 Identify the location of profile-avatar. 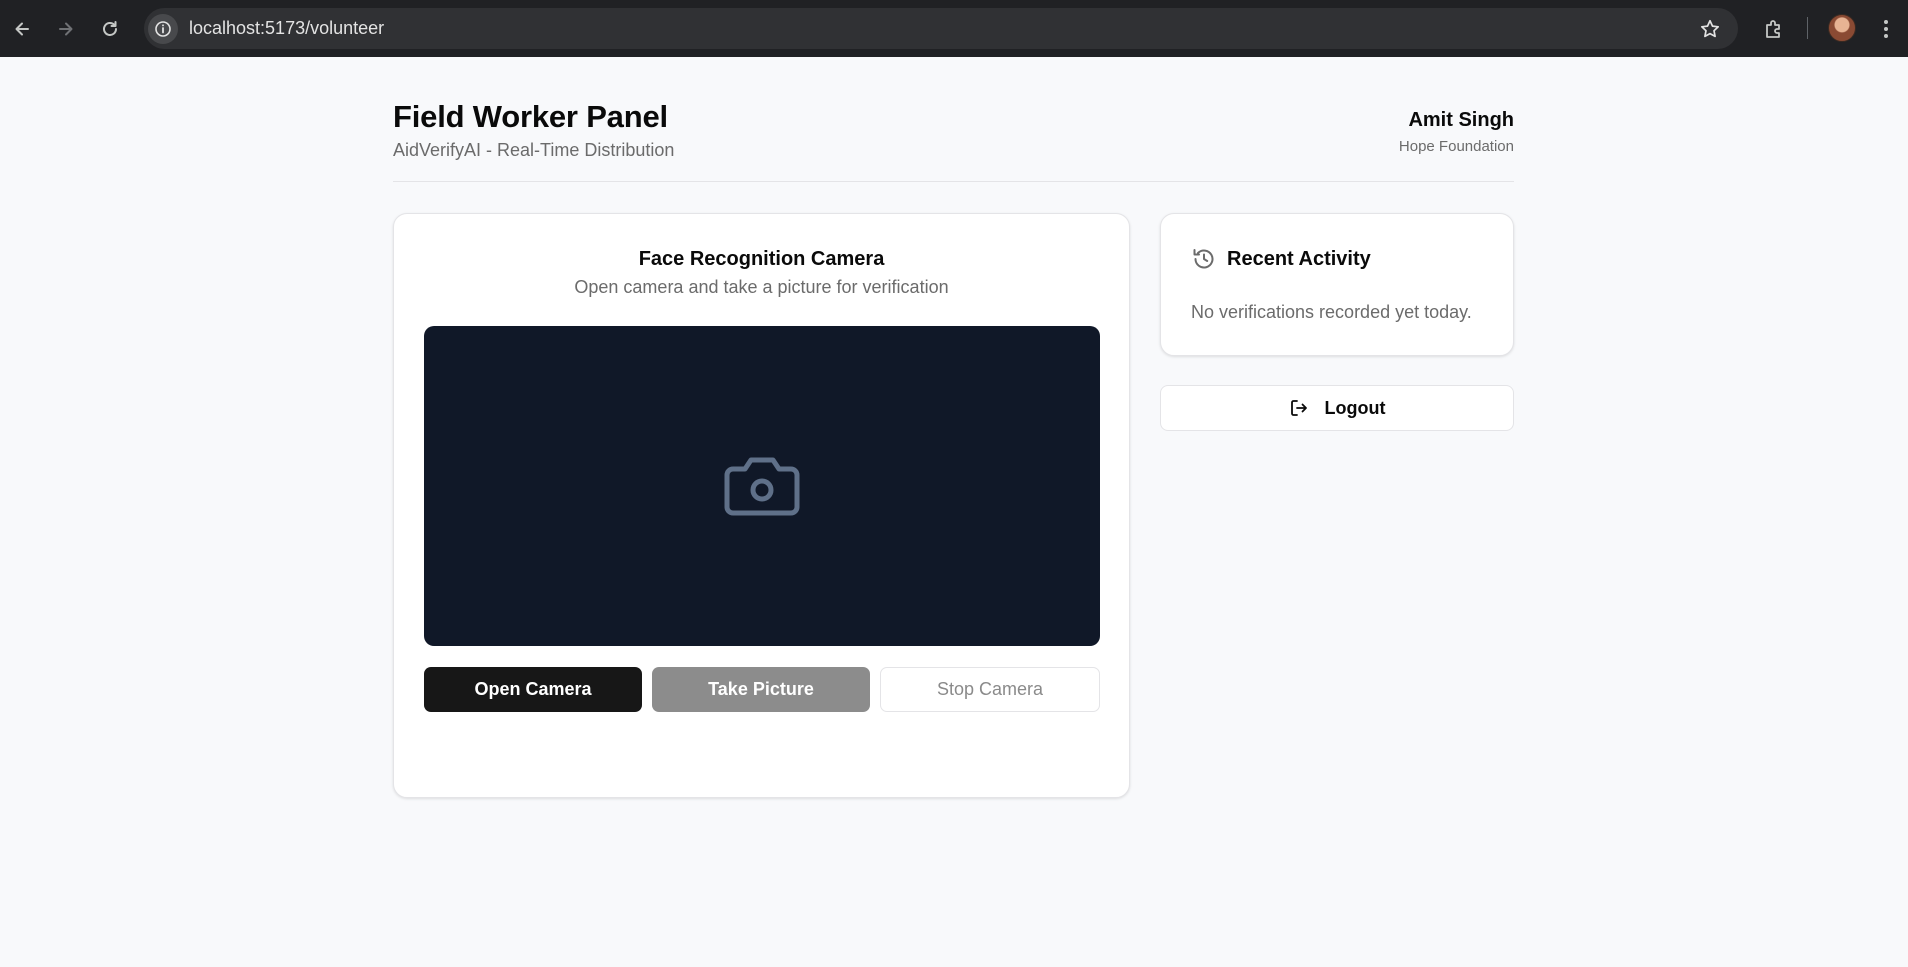
(1842, 28).